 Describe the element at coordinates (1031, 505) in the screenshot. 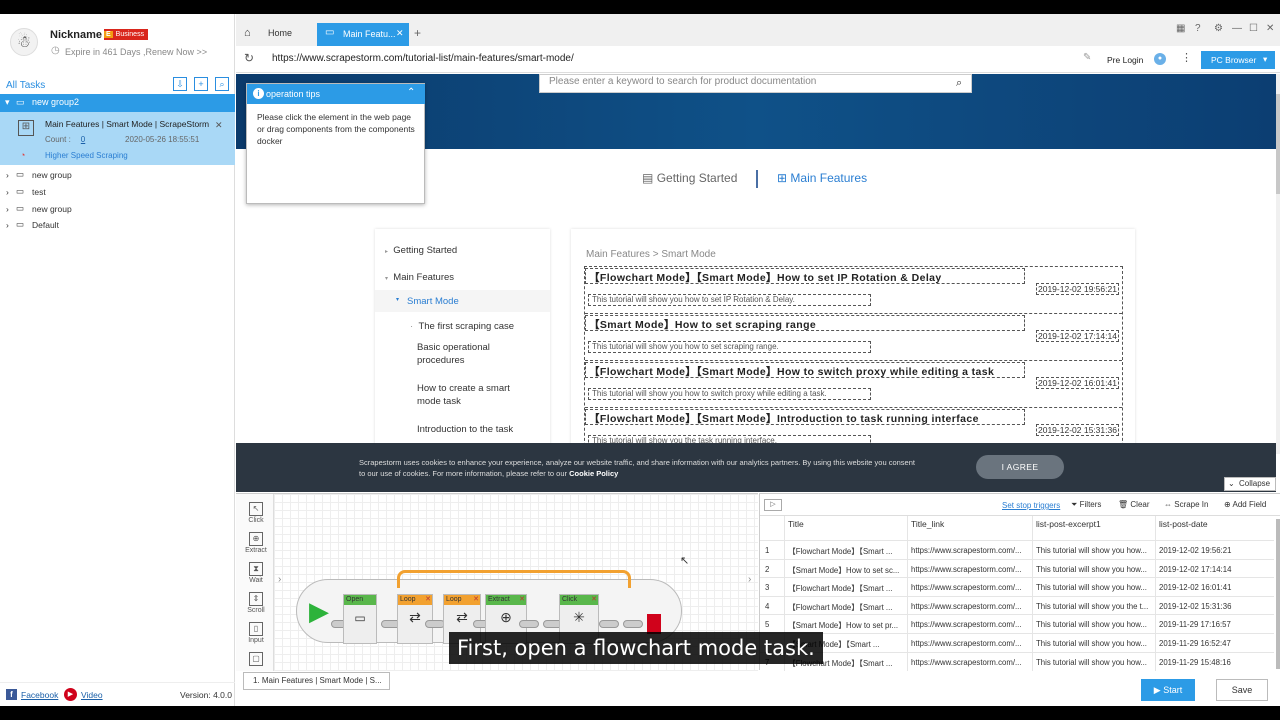

I see `set-stop-triggers-link: Set stop triggers` at that location.